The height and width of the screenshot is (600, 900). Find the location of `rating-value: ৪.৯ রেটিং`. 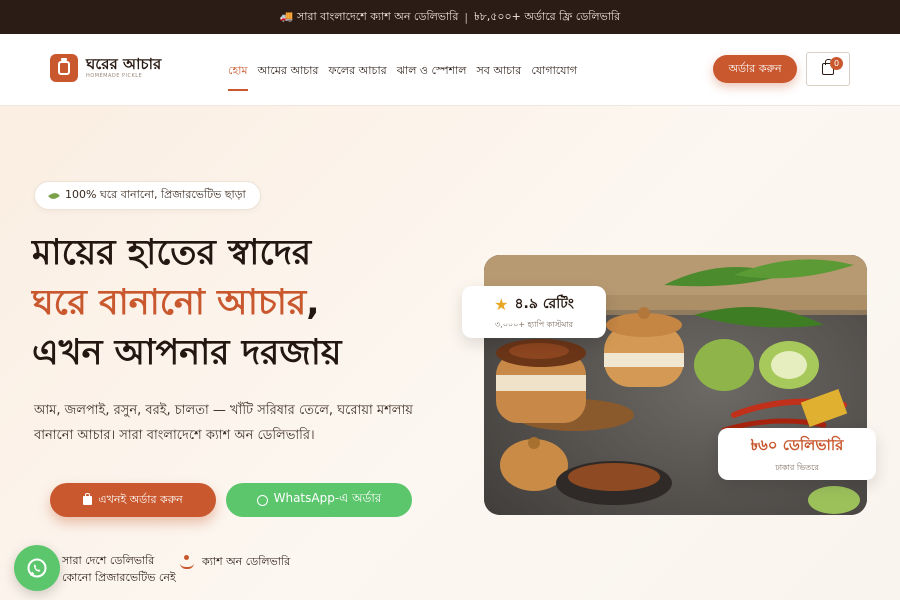

rating-value: ৪.৯ রেটিং is located at coordinates (544, 304).